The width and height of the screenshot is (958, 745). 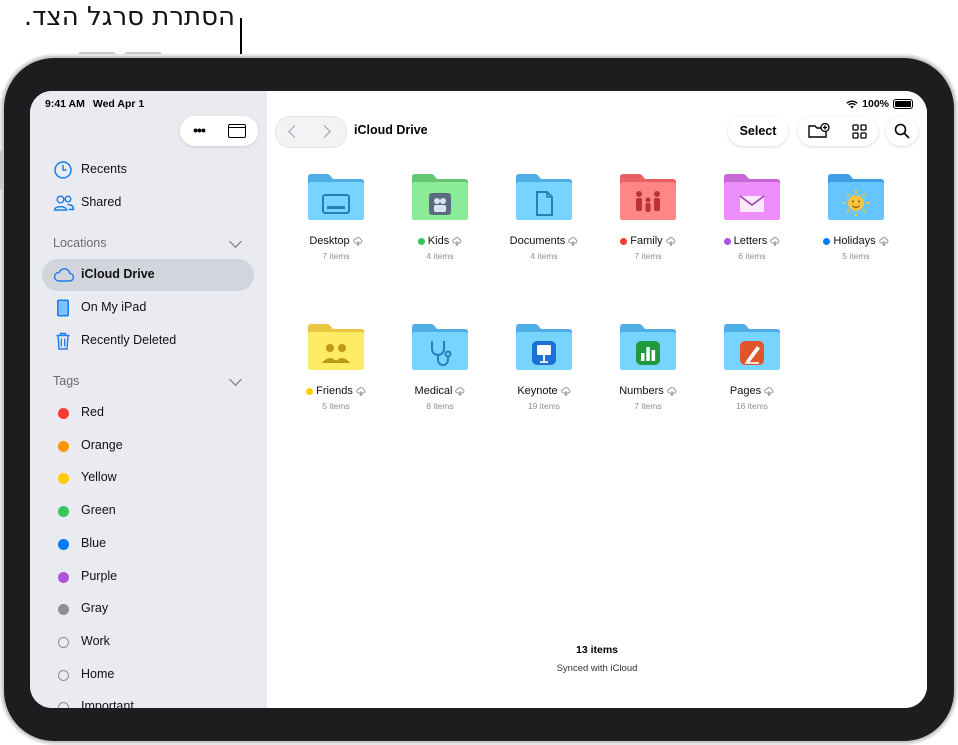 I want to click on folder-name: Medical, so click(x=440, y=391).